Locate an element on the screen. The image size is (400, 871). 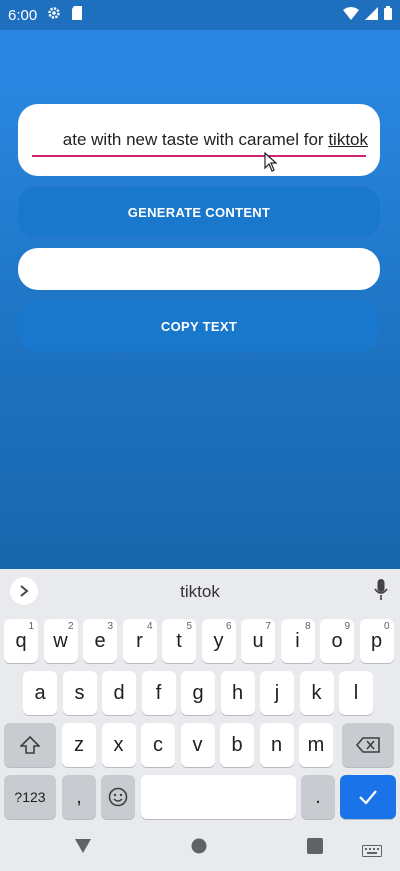
key-i: i8 is located at coordinates (297, 641).